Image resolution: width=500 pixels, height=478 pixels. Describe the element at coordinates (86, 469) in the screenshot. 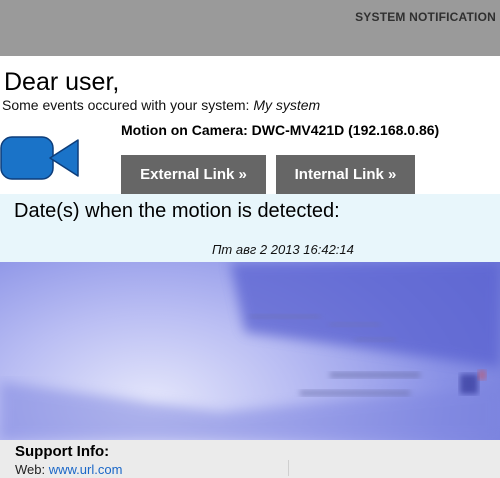

I see `support-web-link: www.url.com` at that location.